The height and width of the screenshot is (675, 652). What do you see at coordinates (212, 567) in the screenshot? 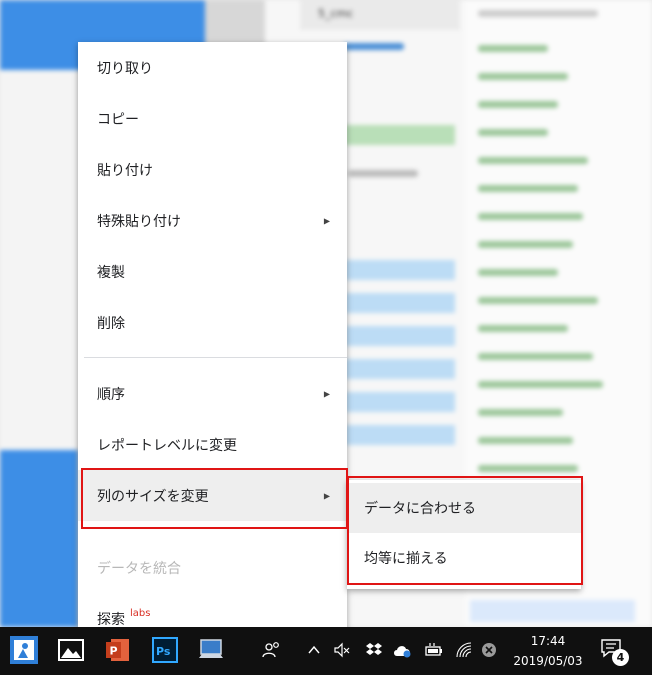
I see `menu-item-merge-data: データを統合` at bounding box center [212, 567].